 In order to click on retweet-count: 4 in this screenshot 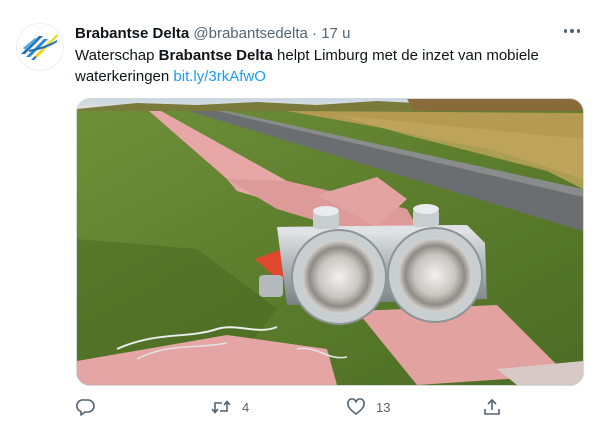, I will do `click(246, 407)`.